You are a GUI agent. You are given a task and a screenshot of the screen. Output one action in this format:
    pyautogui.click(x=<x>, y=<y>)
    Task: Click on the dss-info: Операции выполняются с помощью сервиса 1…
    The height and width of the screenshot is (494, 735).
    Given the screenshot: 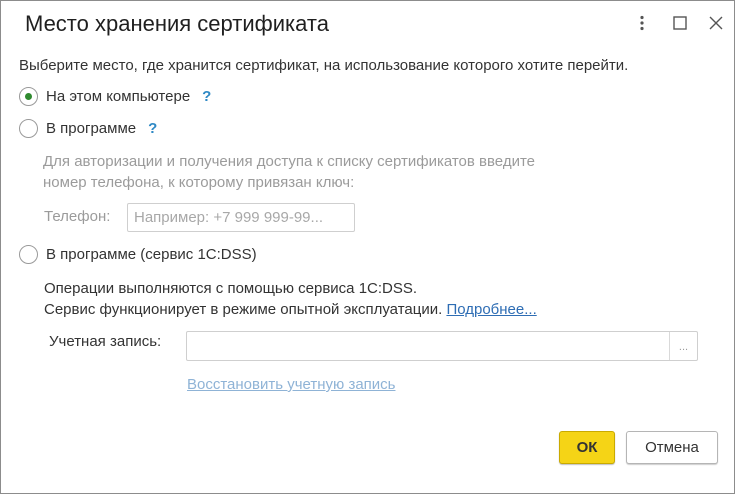 What is the action you would take?
    pyautogui.click(x=290, y=299)
    